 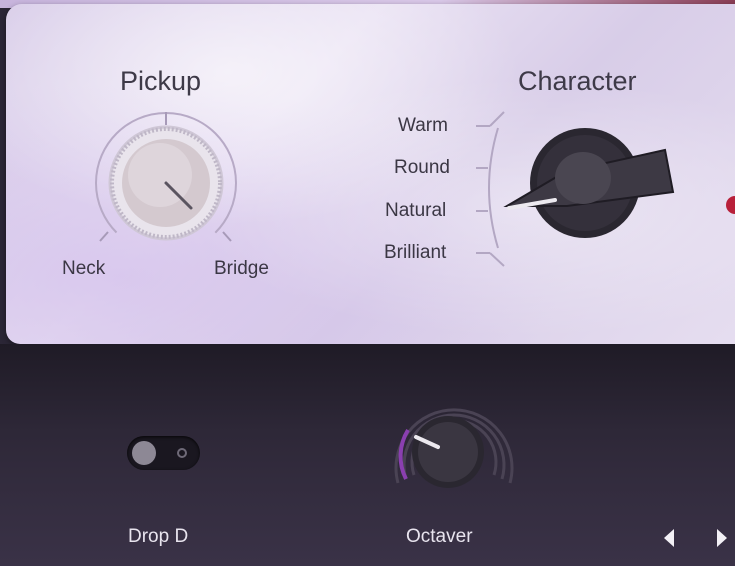 I want to click on pickup-knob, so click(x=166, y=193).